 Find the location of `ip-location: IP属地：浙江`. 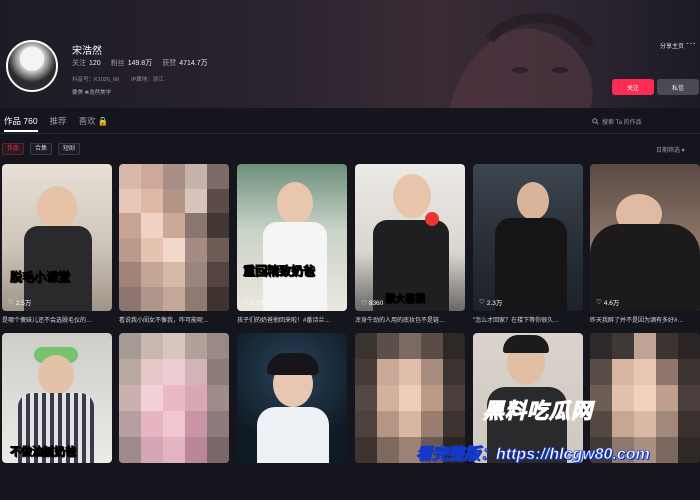

ip-location: IP属地：浙江 is located at coordinates (147, 80).